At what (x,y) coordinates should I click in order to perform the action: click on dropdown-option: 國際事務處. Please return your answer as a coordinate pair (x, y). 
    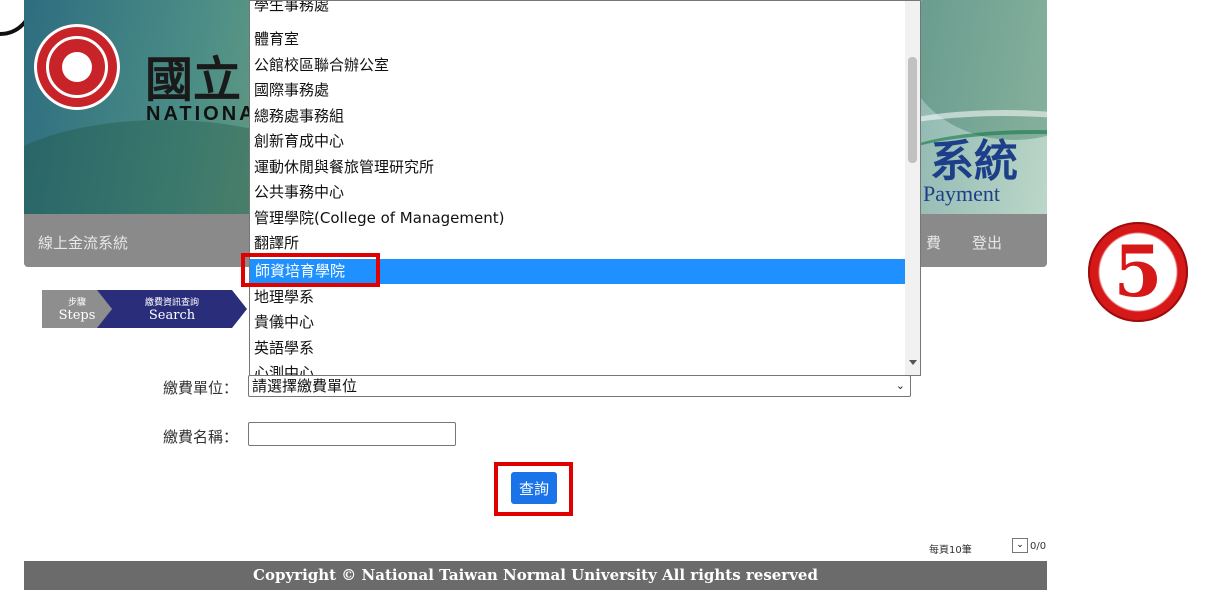
    Looking at the image, I should click on (291, 90).